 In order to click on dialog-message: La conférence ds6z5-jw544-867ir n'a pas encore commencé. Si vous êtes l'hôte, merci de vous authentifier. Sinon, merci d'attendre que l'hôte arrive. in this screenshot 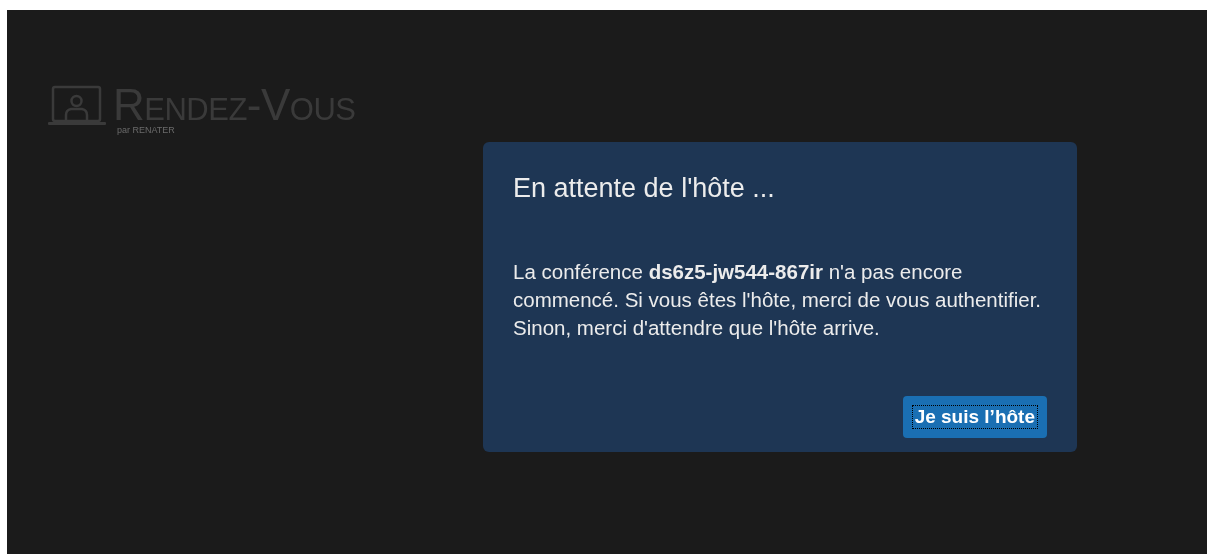, I will do `click(778, 300)`.